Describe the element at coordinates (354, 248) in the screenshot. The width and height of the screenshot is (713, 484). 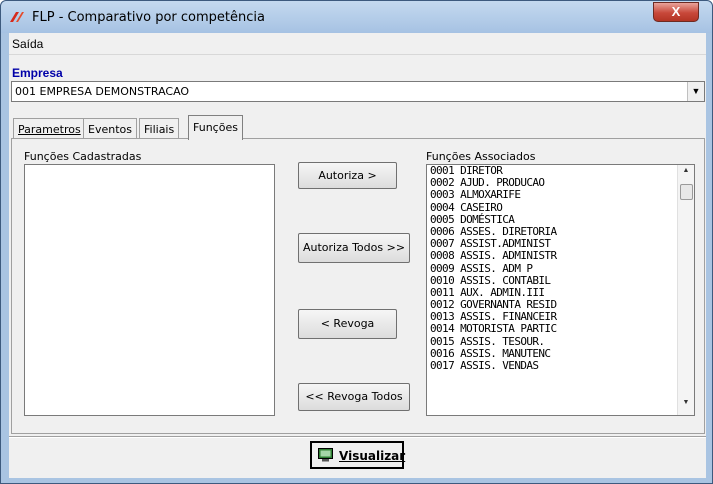
I see `authorize-all-button: Autoriza Todos >>` at that location.